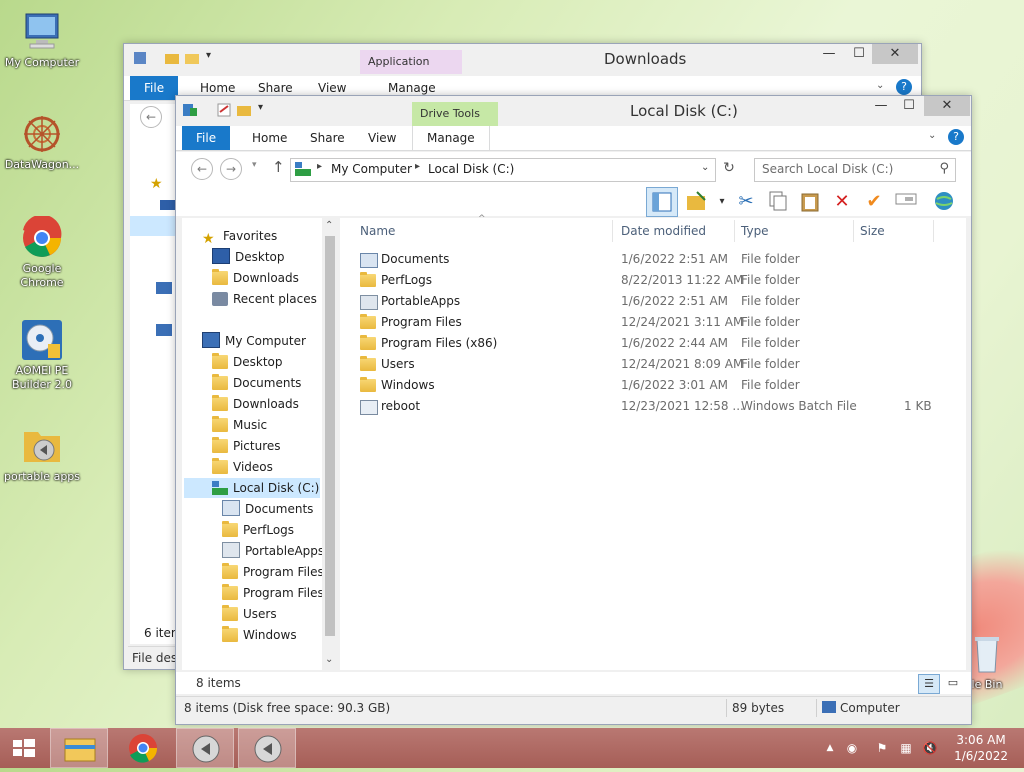 The width and height of the screenshot is (1024, 772). What do you see at coordinates (255, 278) in the screenshot?
I see `nav-item-downloads: Downloads` at bounding box center [255, 278].